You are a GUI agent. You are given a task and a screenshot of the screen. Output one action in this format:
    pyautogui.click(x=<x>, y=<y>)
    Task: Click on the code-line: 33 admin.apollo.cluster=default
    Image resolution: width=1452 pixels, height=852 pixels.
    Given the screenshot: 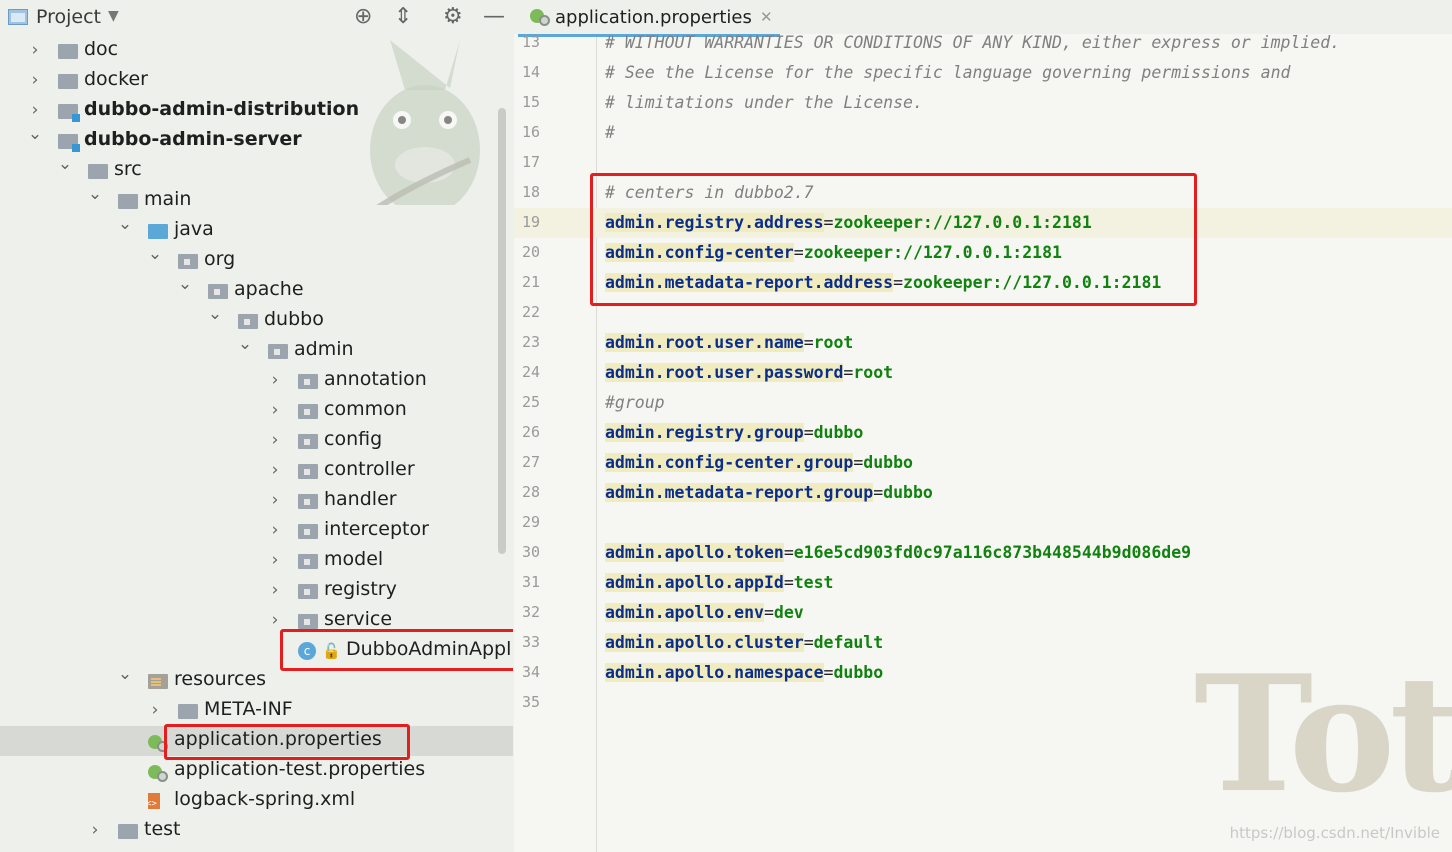 What is the action you would take?
    pyautogui.click(x=983, y=643)
    